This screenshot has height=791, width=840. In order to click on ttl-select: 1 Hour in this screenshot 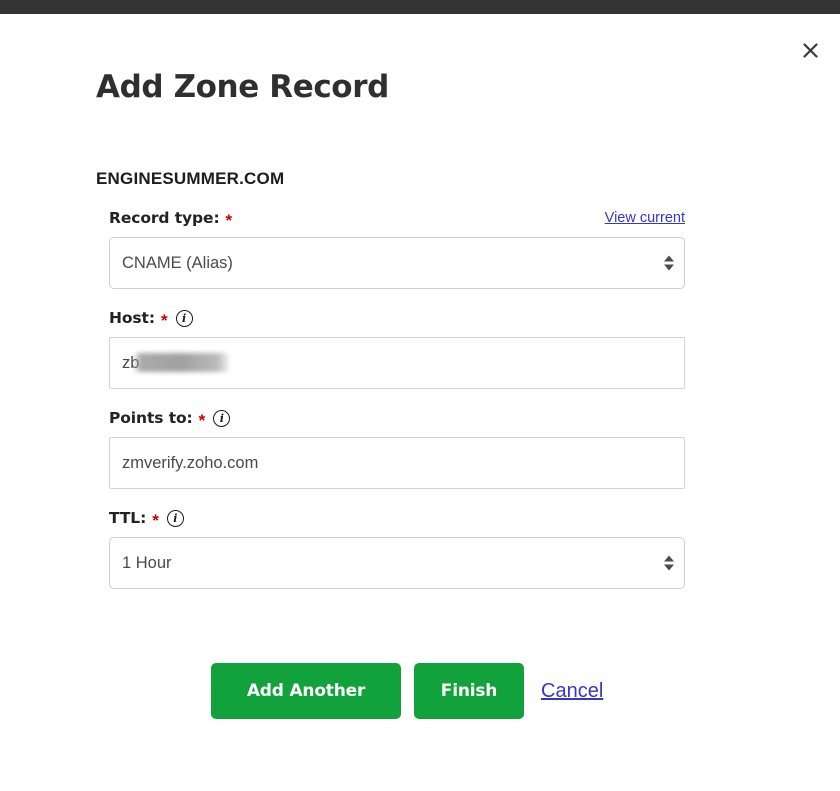, I will do `click(397, 563)`.